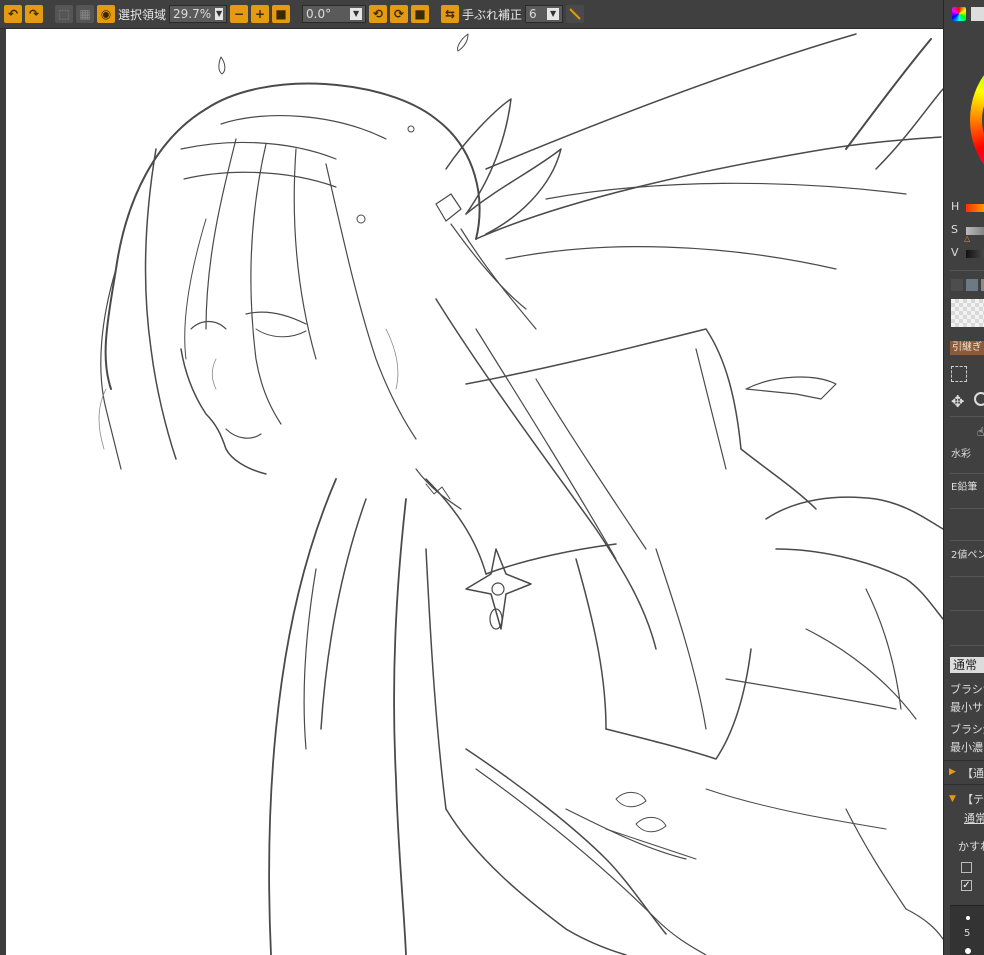 The height and width of the screenshot is (955, 984). I want to click on texture-link: 通常, so click(974, 818).